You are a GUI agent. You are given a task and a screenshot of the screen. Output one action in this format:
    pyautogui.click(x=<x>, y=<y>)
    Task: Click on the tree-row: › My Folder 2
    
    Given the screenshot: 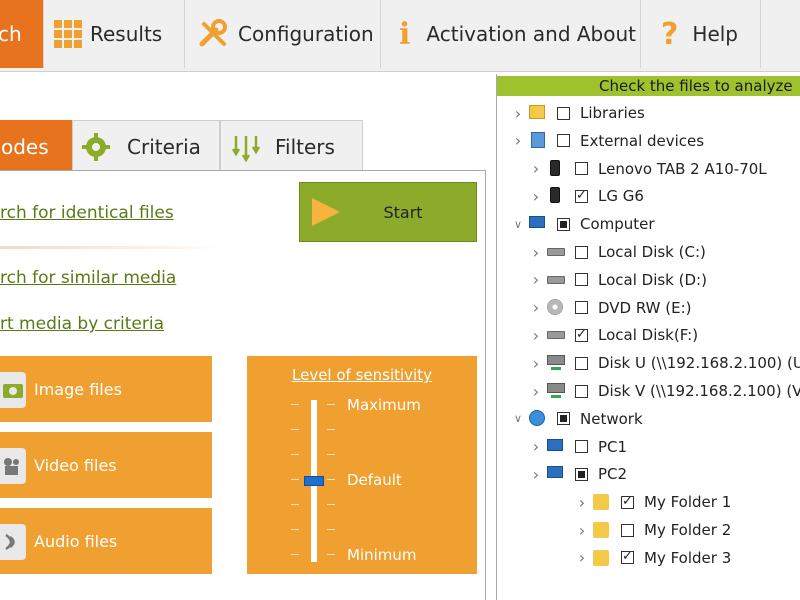 What is the action you would take?
    pyautogui.click(x=653, y=530)
    